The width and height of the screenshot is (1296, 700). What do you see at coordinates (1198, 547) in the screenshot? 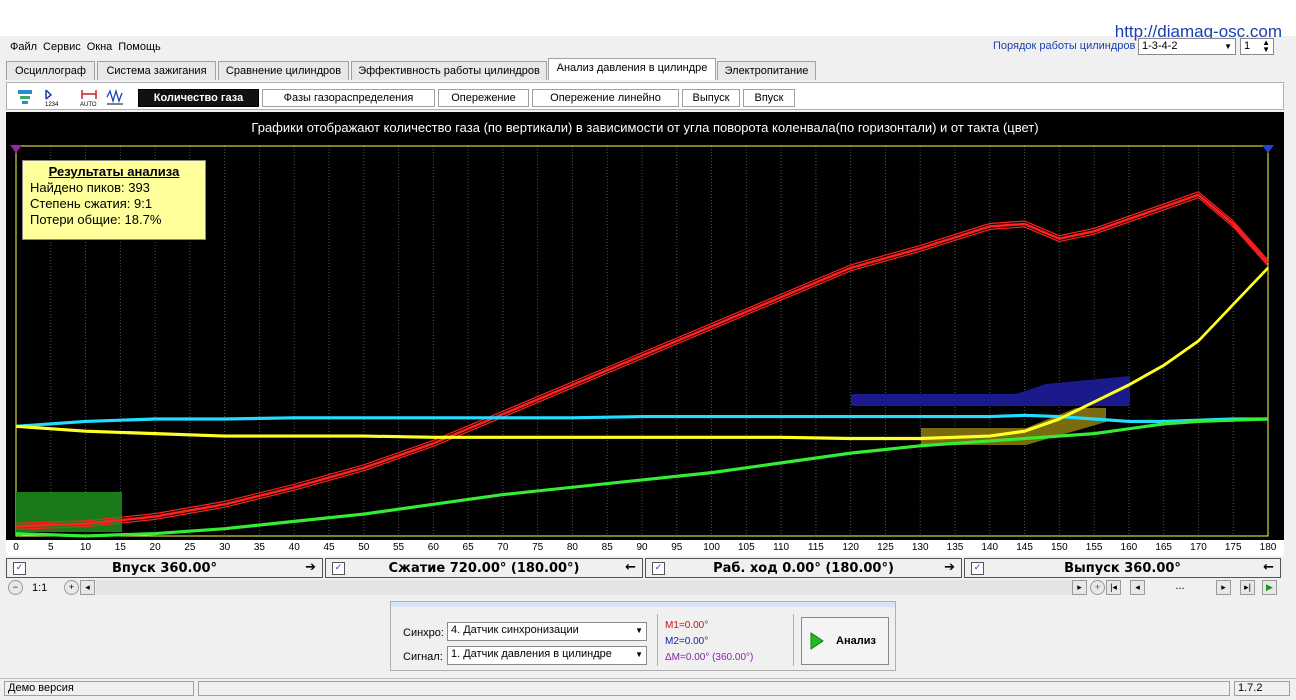
I see `x-tick-label: 170` at bounding box center [1198, 547].